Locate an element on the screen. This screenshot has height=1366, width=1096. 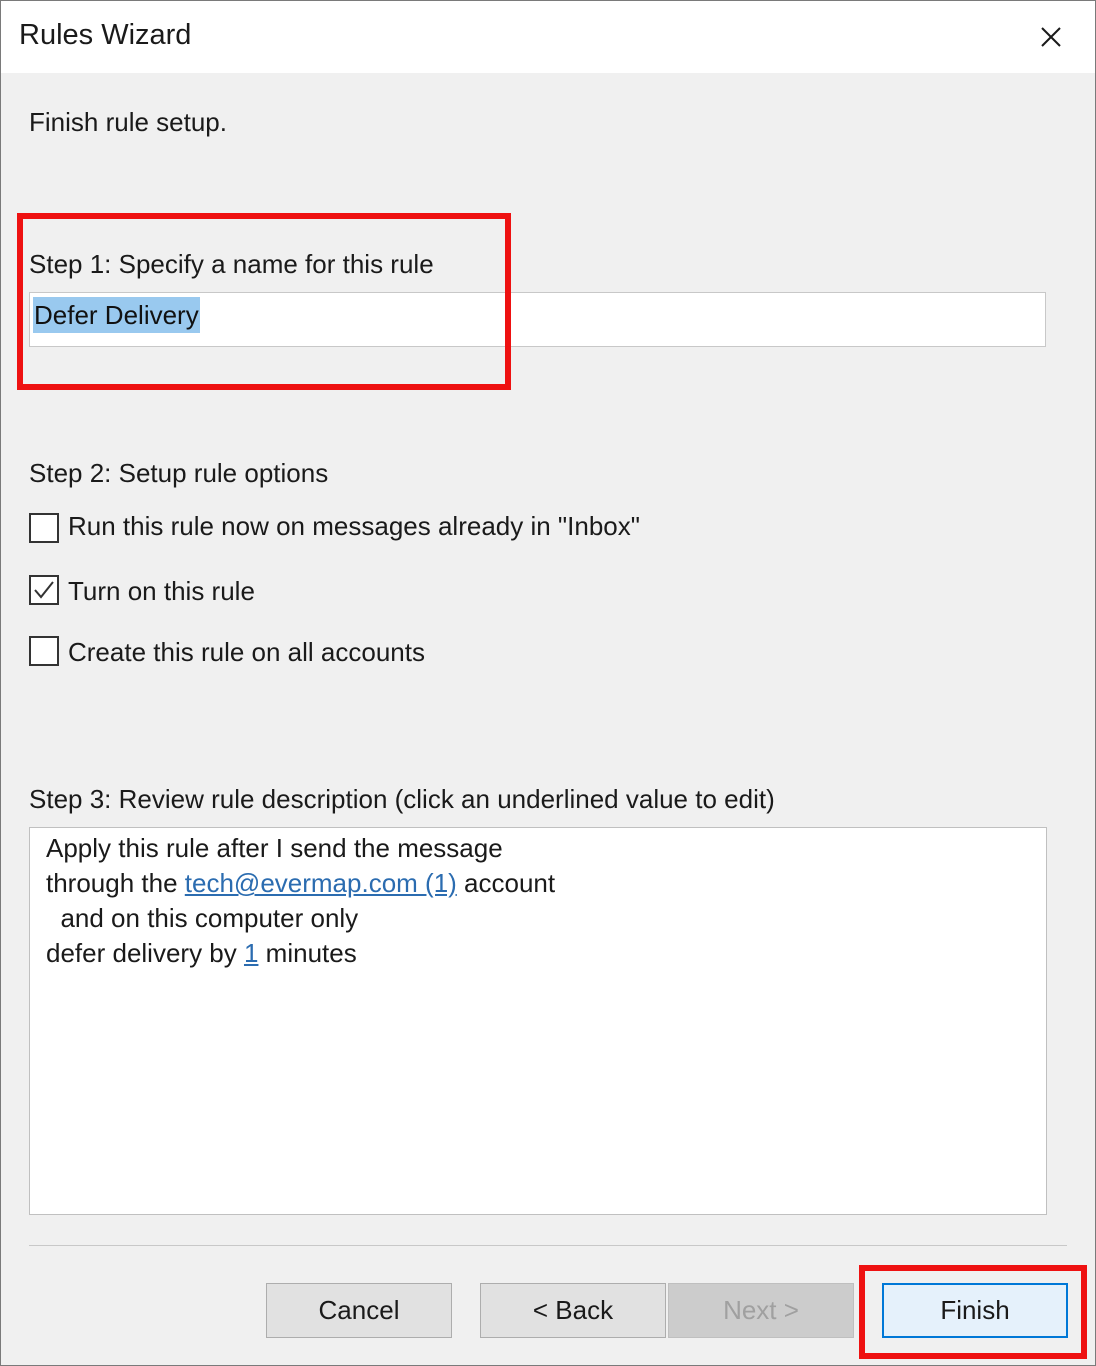
rule-name-input: Defer Delivery is located at coordinates (537, 319).